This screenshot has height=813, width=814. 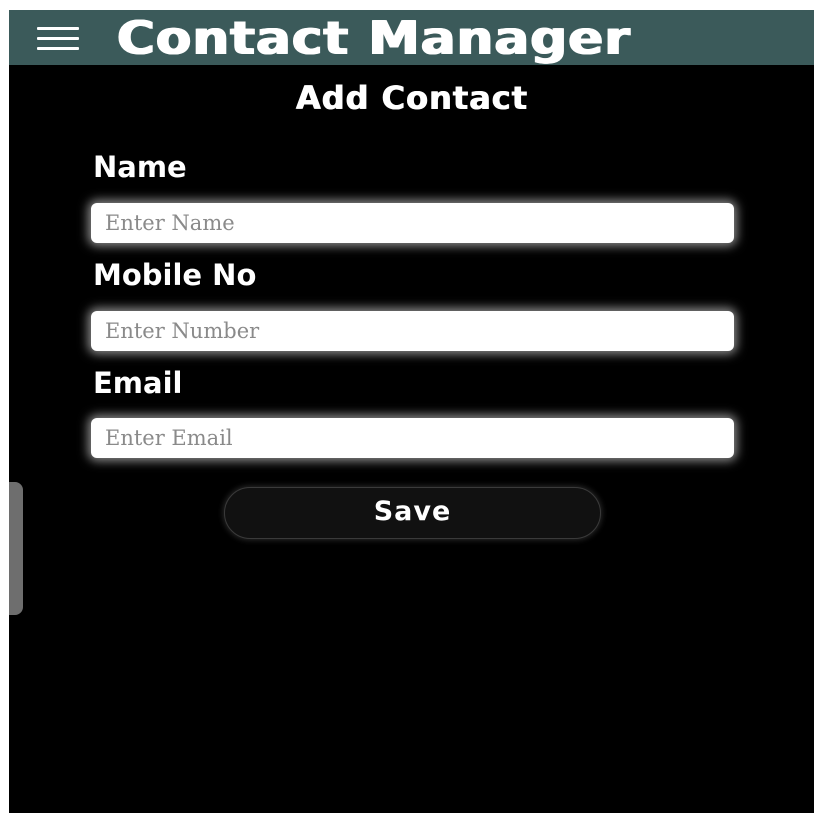 I want to click on hamburger-menu-icon, so click(x=58, y=39).